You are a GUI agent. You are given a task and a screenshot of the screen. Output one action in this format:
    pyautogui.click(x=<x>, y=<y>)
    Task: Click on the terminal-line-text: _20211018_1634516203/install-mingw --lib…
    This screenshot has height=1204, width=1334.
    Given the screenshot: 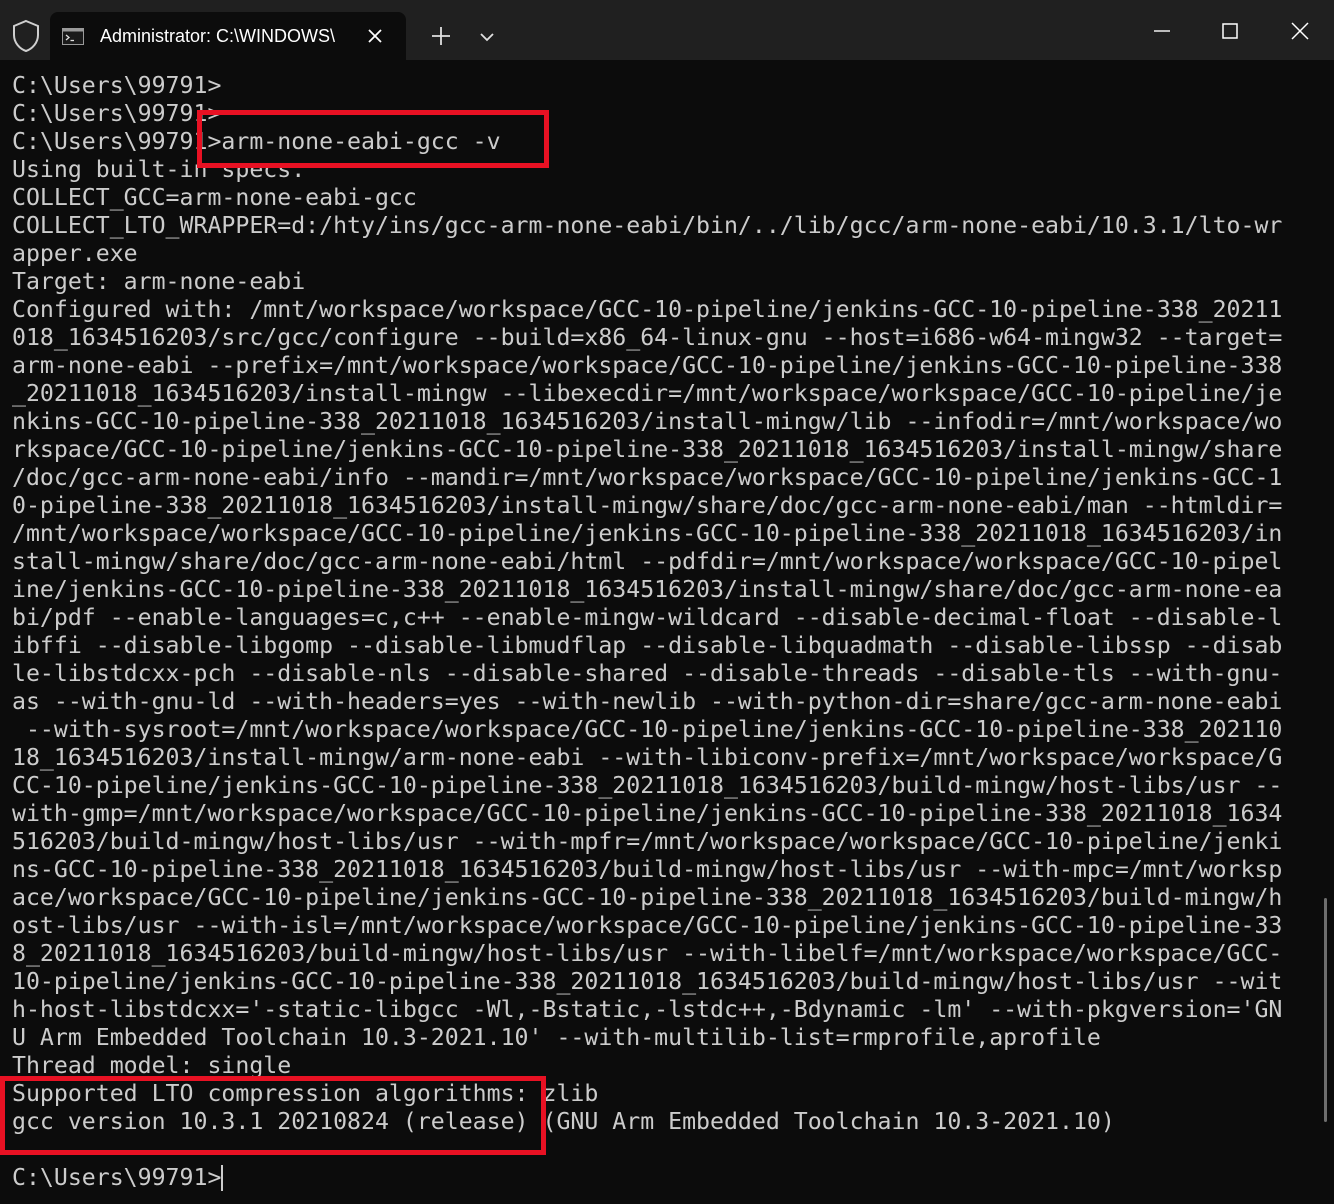 What is the action you would take?
    pyautogui.click(x=647, y=393)
    